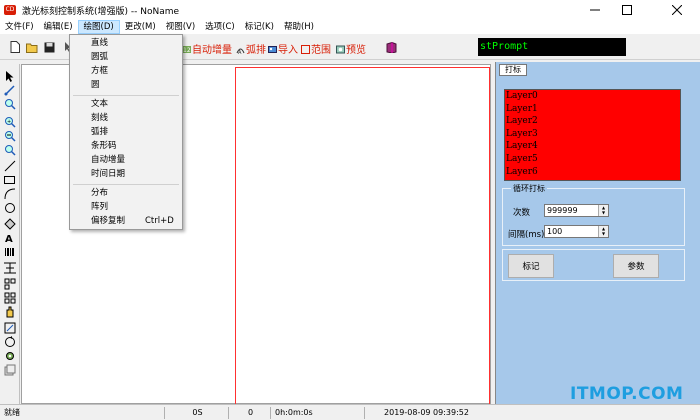 Image resolution: width=700 pixels, height=420 pixels. Describe the element at coordinates (9, 224) in the screenshot. I see `fill-tool` at that location.